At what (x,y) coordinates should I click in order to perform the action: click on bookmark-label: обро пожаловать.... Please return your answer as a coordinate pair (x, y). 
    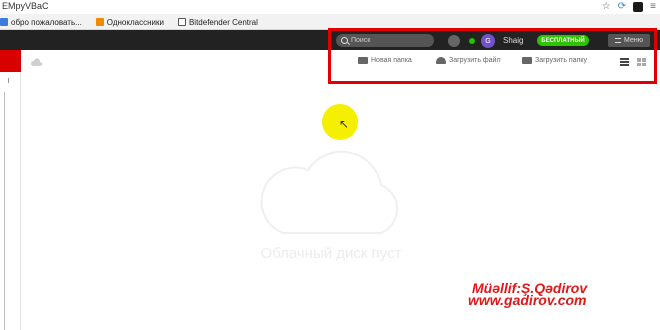
    Looking at the image, I should click on (46, 22).